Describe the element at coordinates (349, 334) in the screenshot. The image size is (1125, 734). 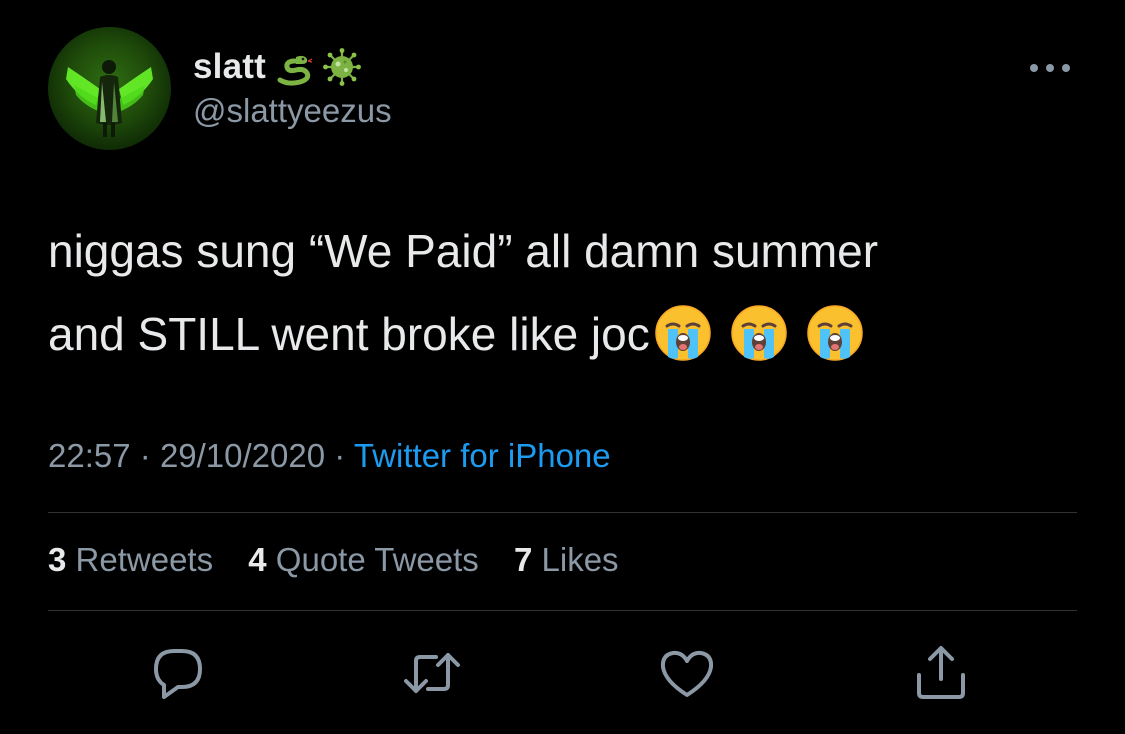
I see `tweet-text-line: and STILL went broke like joc` at that location.